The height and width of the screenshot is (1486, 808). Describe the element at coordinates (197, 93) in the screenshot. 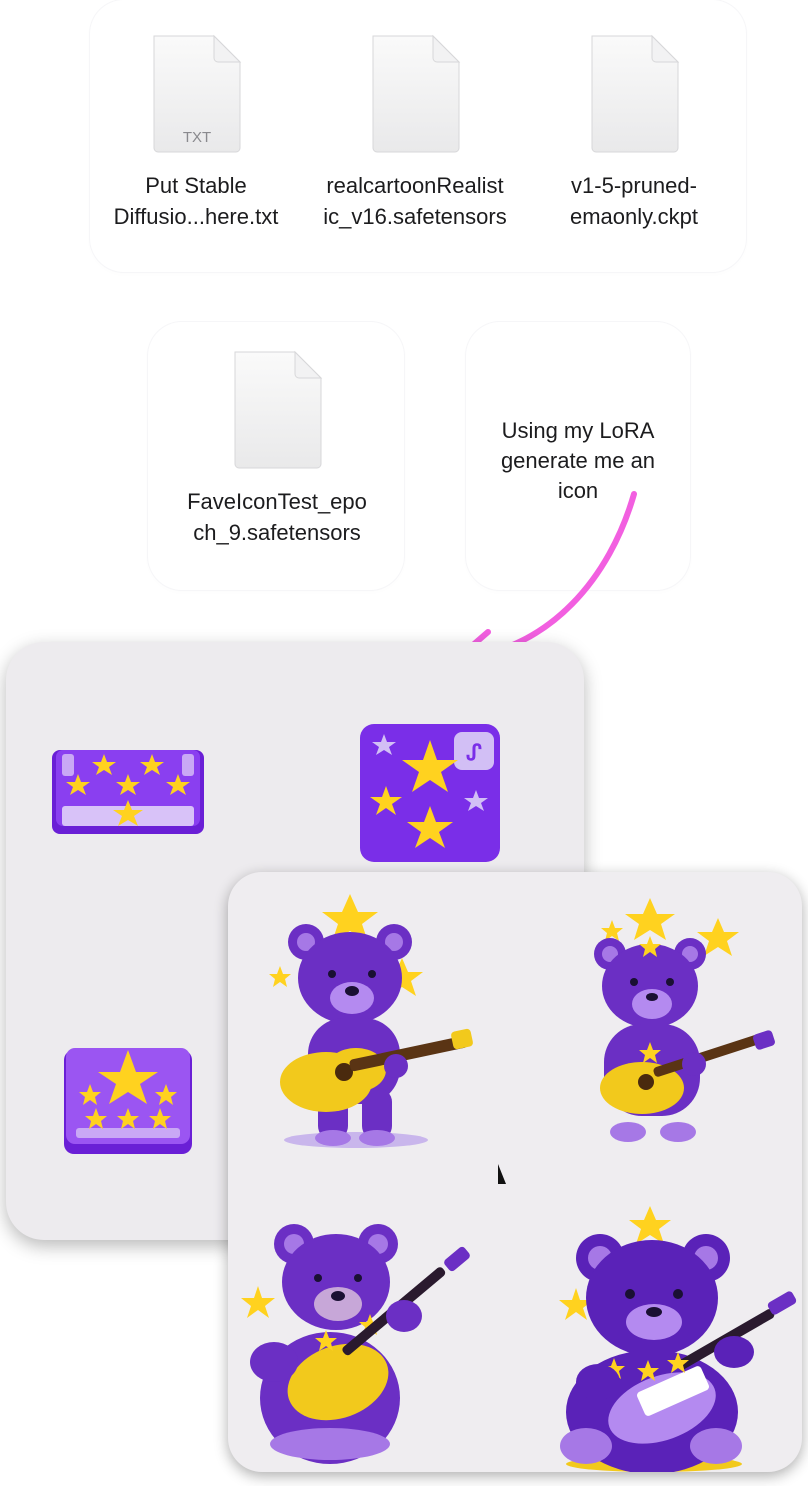

I see `text-file-icon: TXT` at that location.